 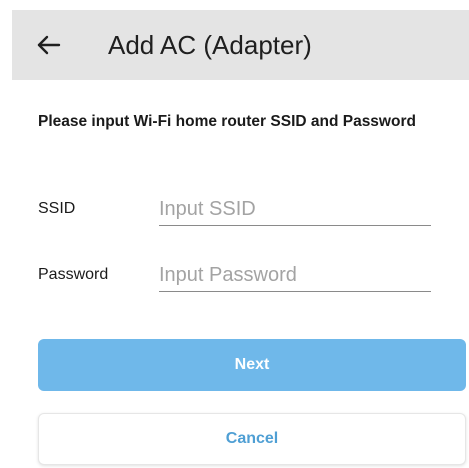 I want to click on next-button-label: Next, so click(x=252, y=364).